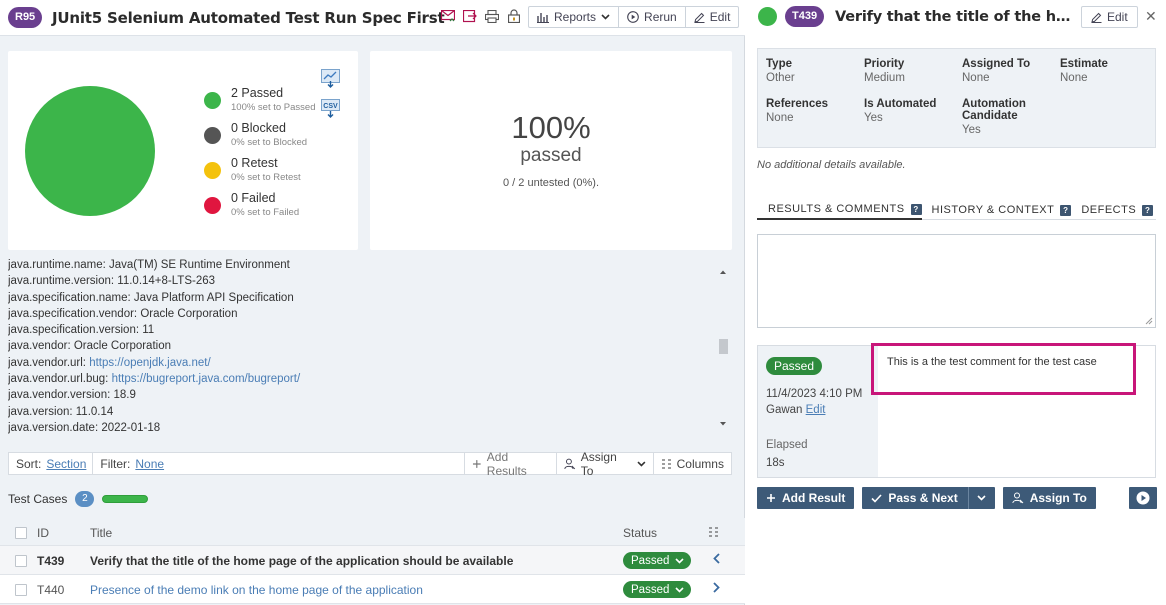 This screenshot has height=605, width=1166. What do you see at coordinates (1109, 210) in the screenshot?
I see `tab-label: DEFECTS` at bounding box center [1109, 210].